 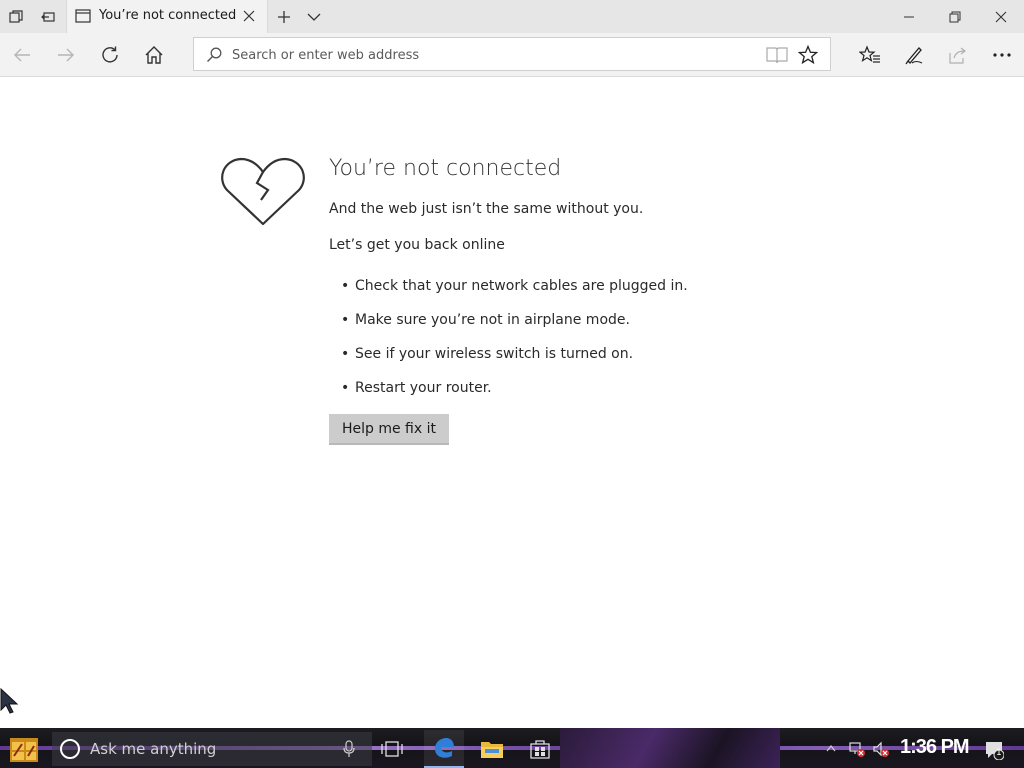 I want to click on navigation-toolbar, so click(x=512, y=55).